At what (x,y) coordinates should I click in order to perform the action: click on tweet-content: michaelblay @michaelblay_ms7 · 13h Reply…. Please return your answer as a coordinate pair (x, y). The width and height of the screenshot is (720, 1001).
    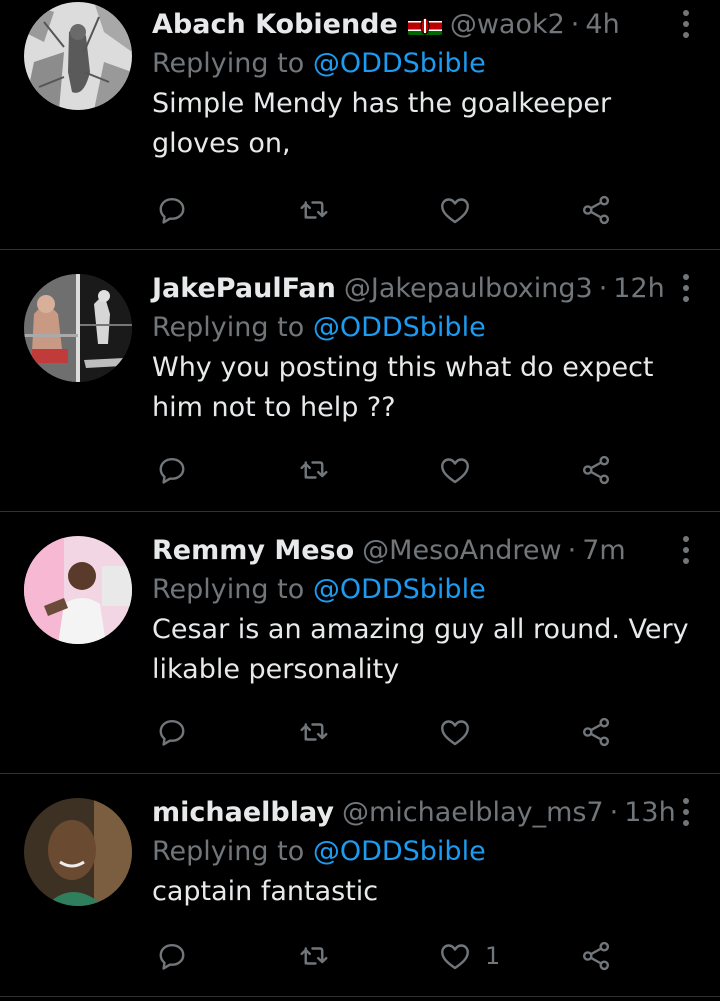
    Looking at the image, I should click on (424, 852).